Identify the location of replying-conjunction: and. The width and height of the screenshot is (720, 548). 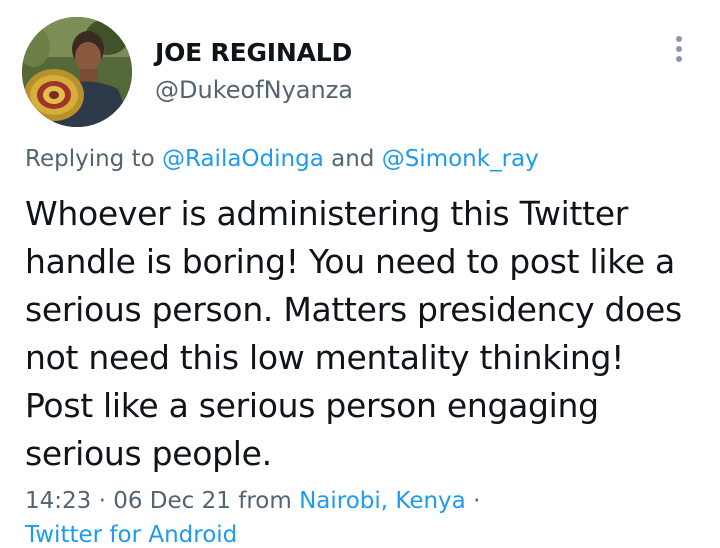
(352, 159).